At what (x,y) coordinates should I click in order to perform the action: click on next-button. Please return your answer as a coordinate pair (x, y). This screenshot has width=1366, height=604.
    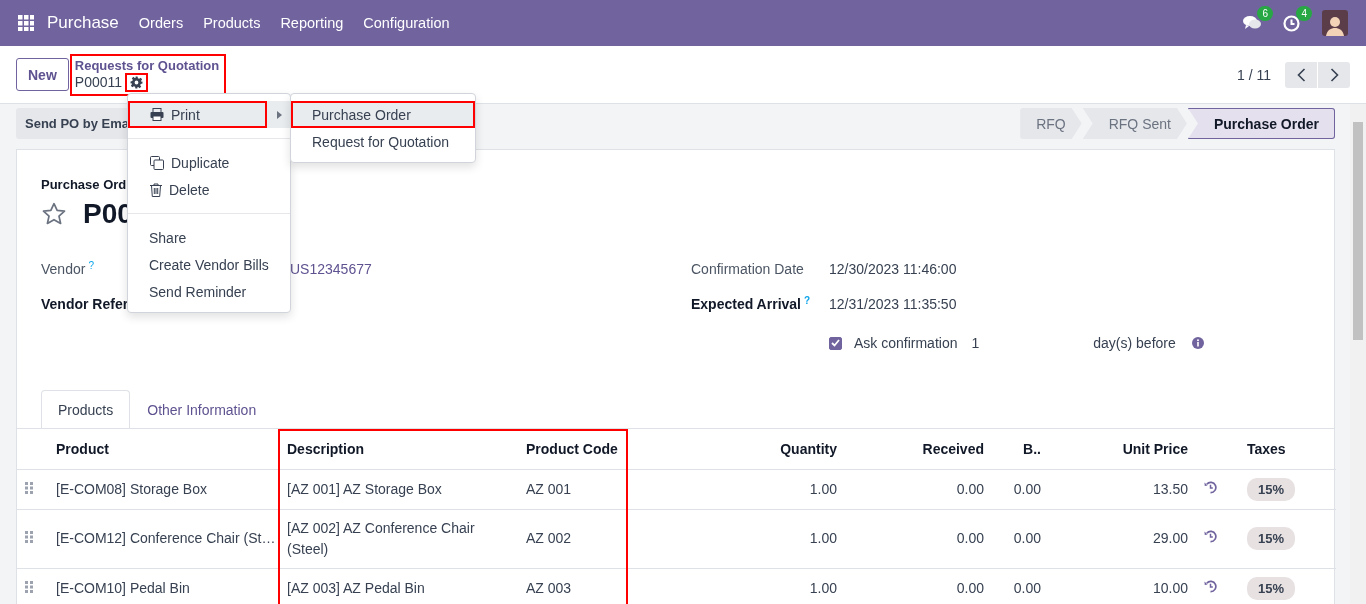
    Looking at the image, I should click on (1334, 74).